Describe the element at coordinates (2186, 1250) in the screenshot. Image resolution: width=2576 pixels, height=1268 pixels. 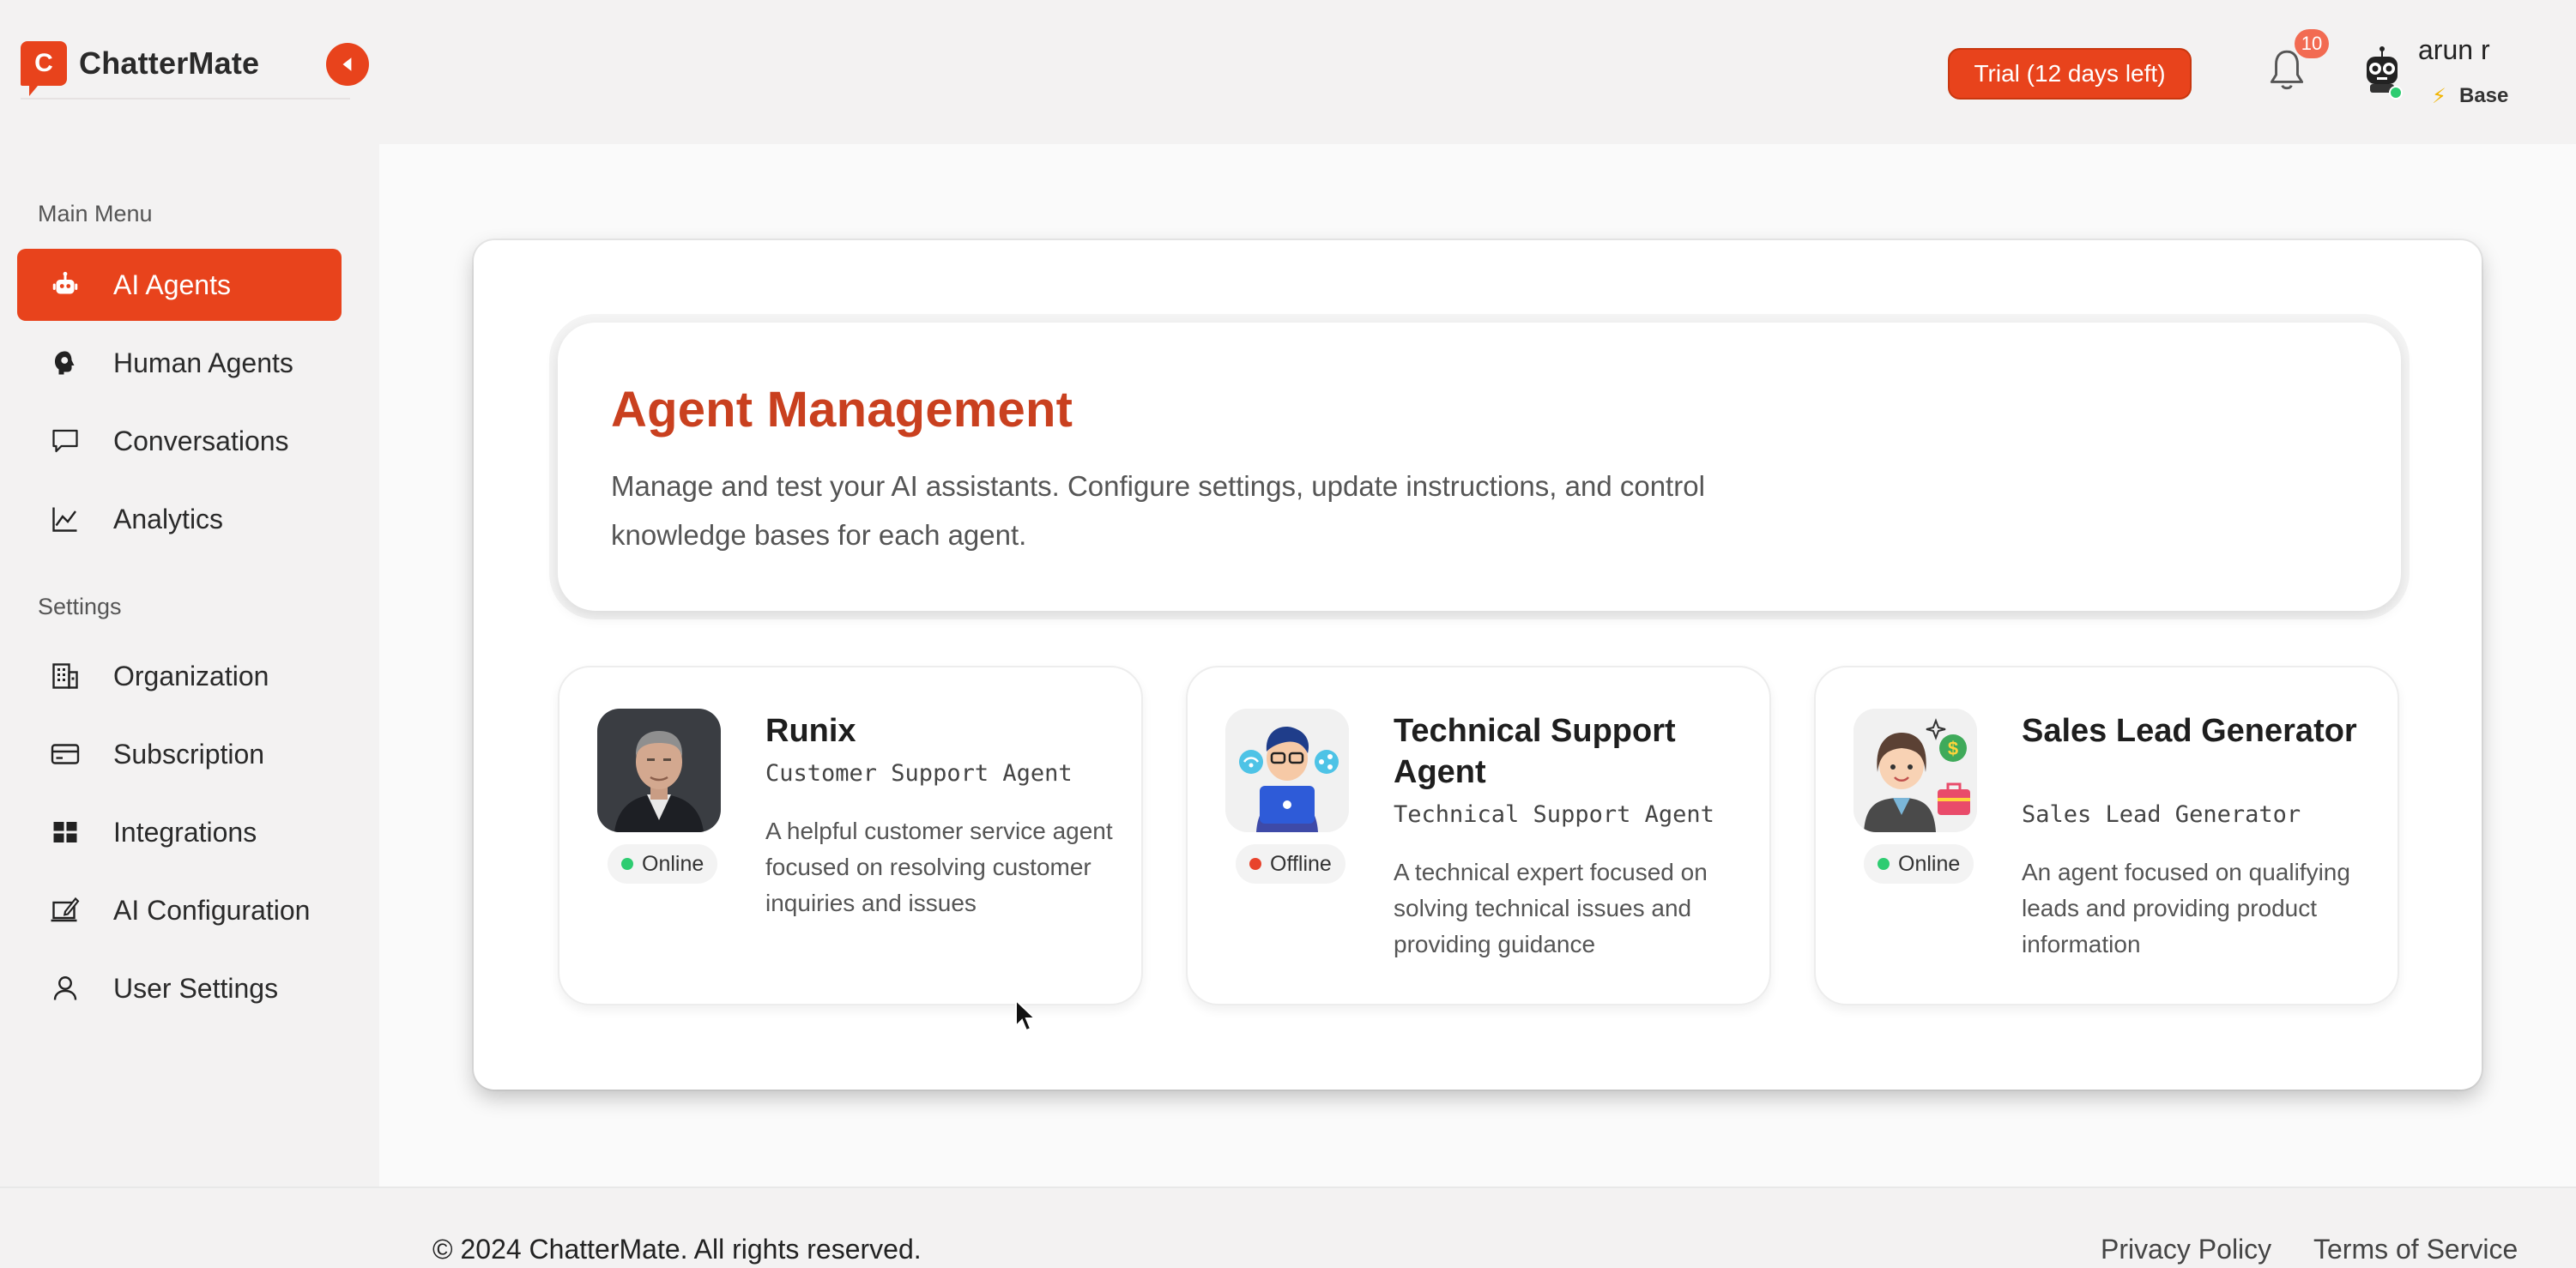
I see `privacy-policy-link: Privacy Policy` at that location.